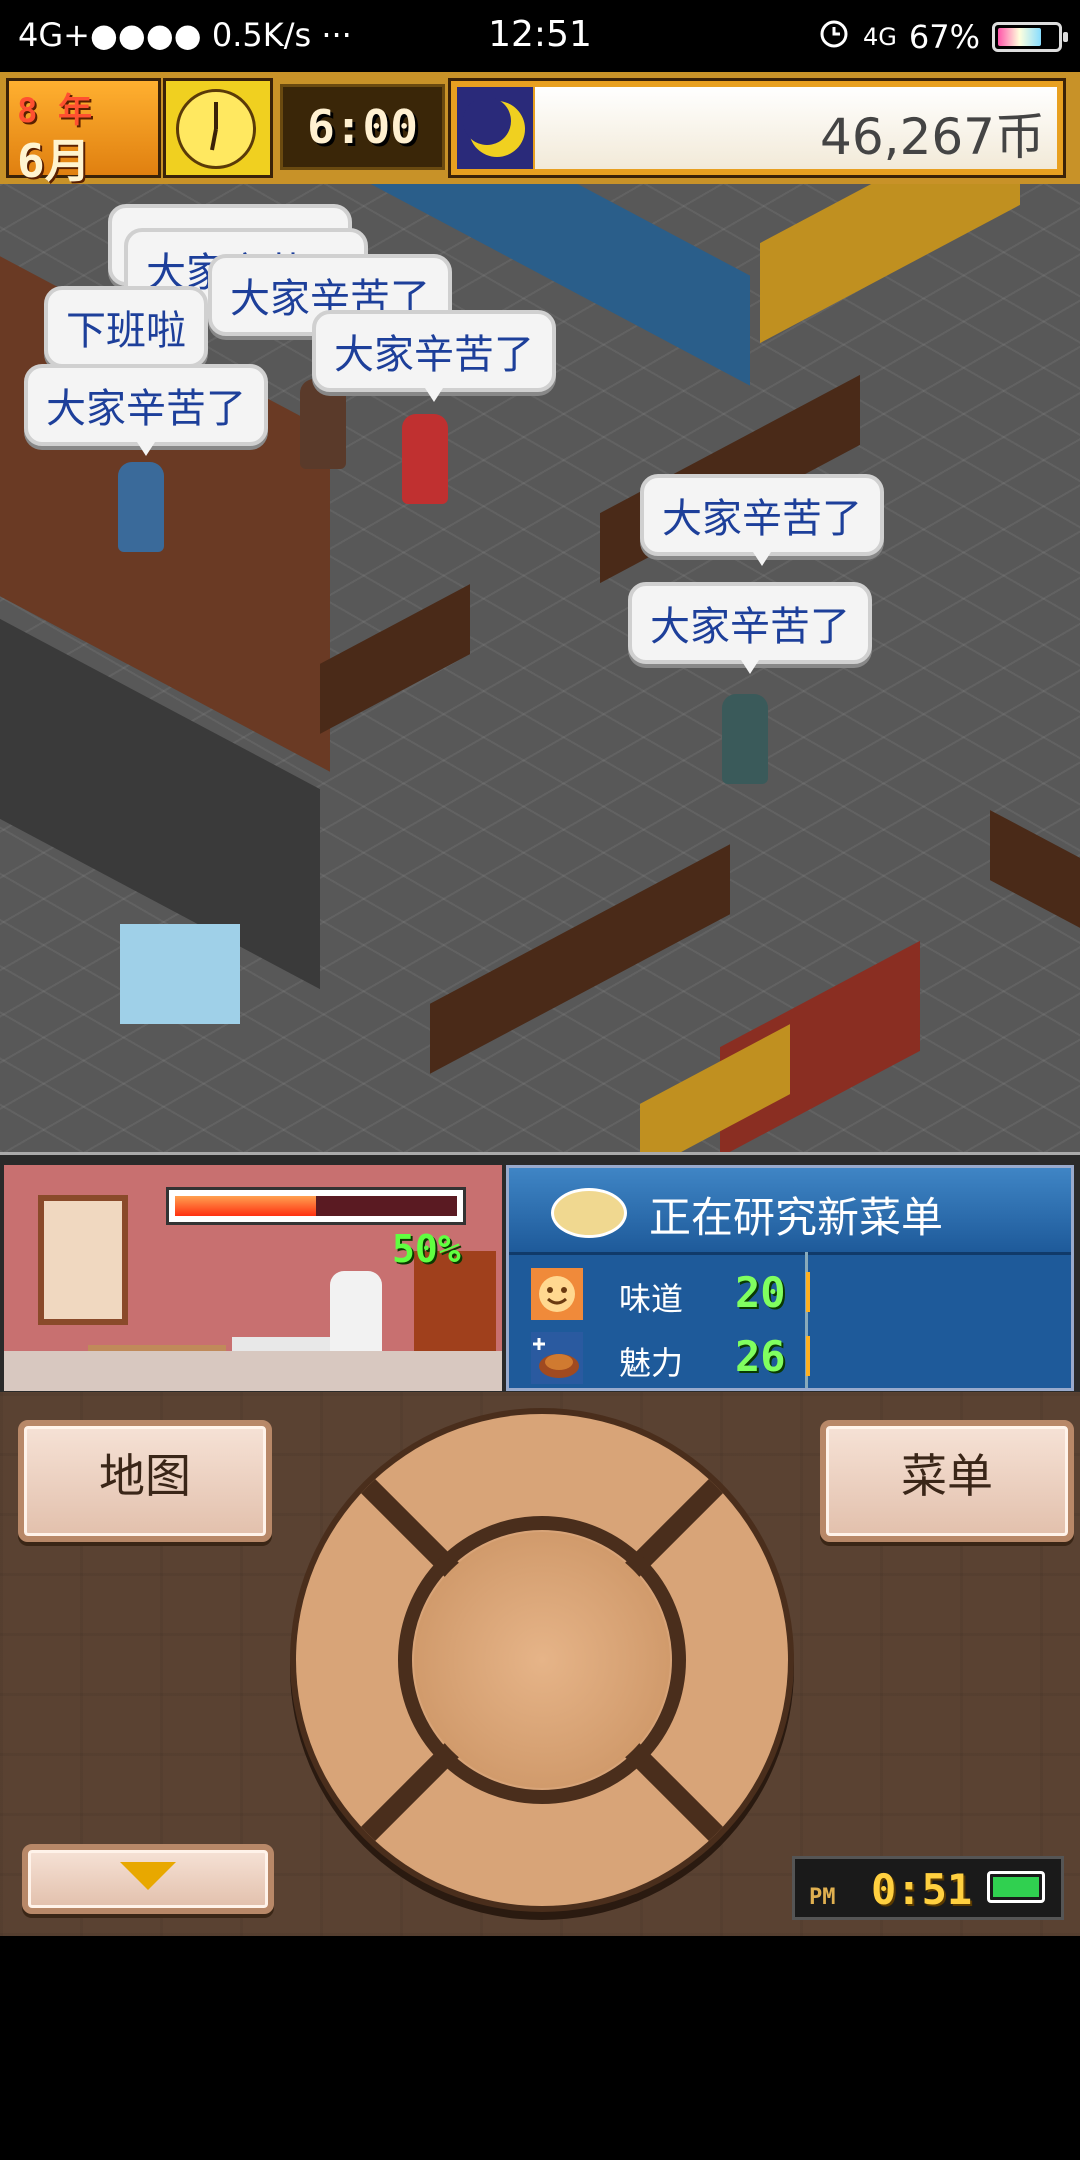  I want to click on stat-label: 味道, so click(651, 1299).